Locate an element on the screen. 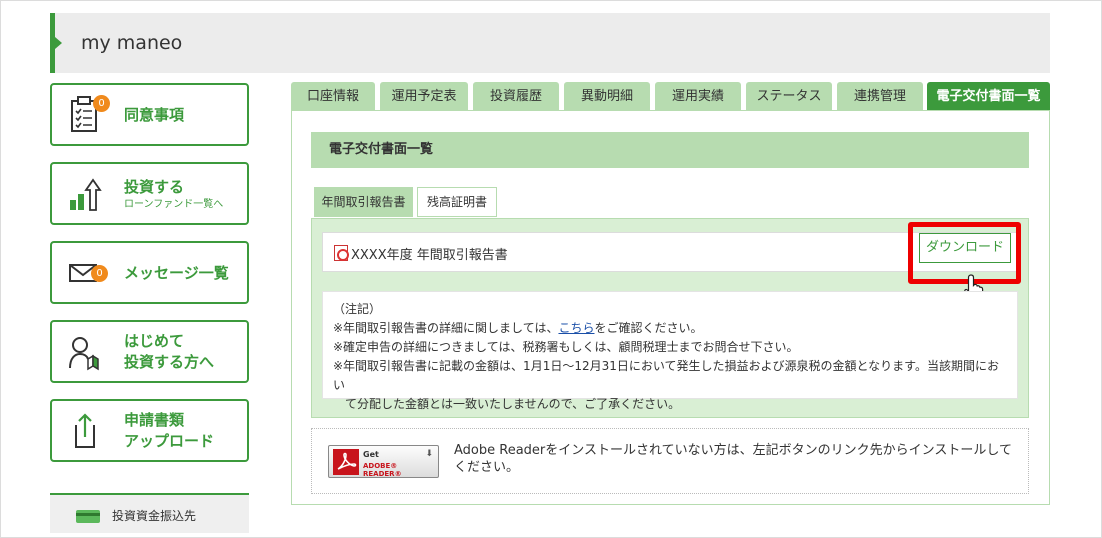 The width and height of the screenshot is (1102, 538). sidebar-fund-account: 投資資金振込先 is located at coordinates (149, 513).